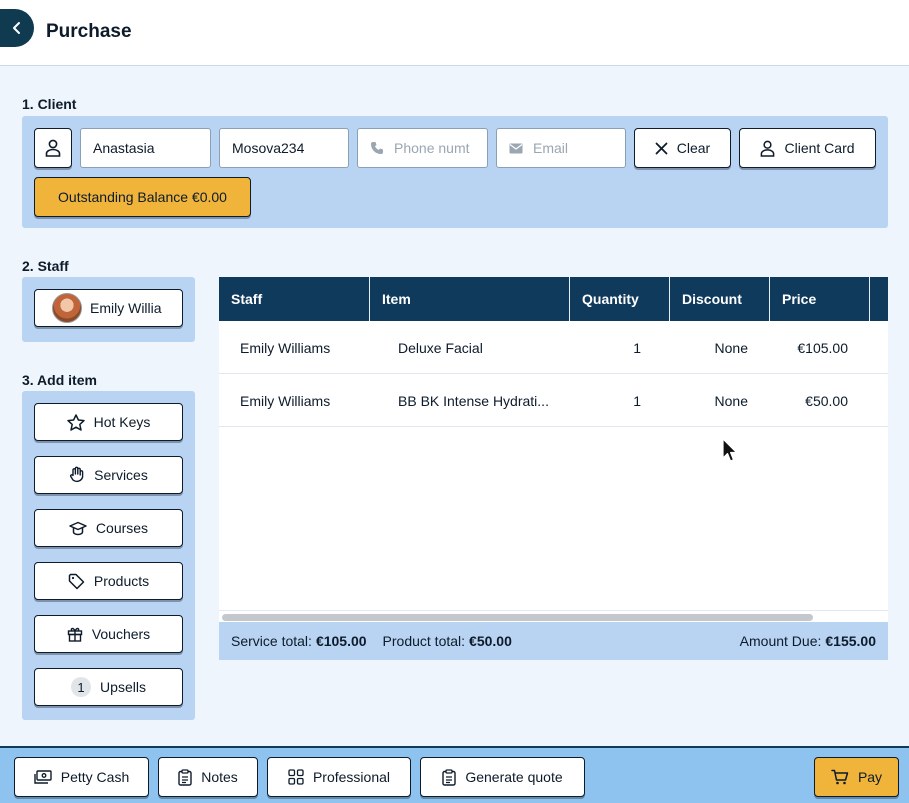 The image size is (909, 803). What do you see at coordinates (77, 474) in the screenshot?
I see `hand-icon` at bounding box center [77, 474].